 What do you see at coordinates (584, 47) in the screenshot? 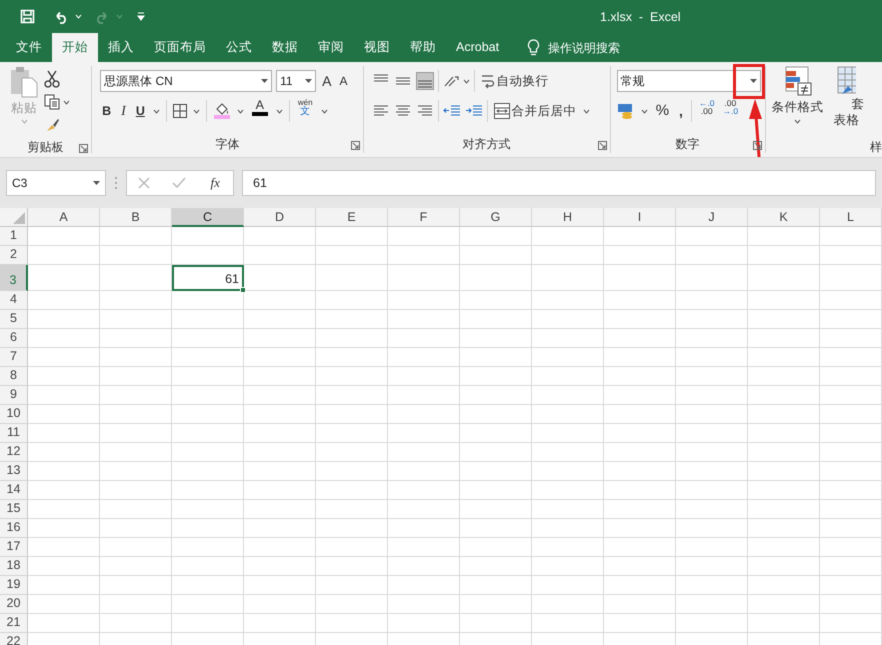
I see `search-hint: 操作说明搜索` at bounding box center [584, 47].